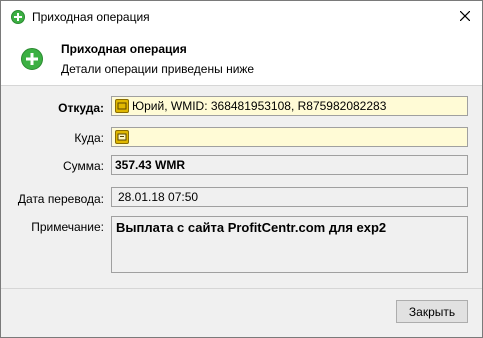  I want to click on from-value: Юрий, WMID: 368481953108, R875982082283, so click(259, 106).